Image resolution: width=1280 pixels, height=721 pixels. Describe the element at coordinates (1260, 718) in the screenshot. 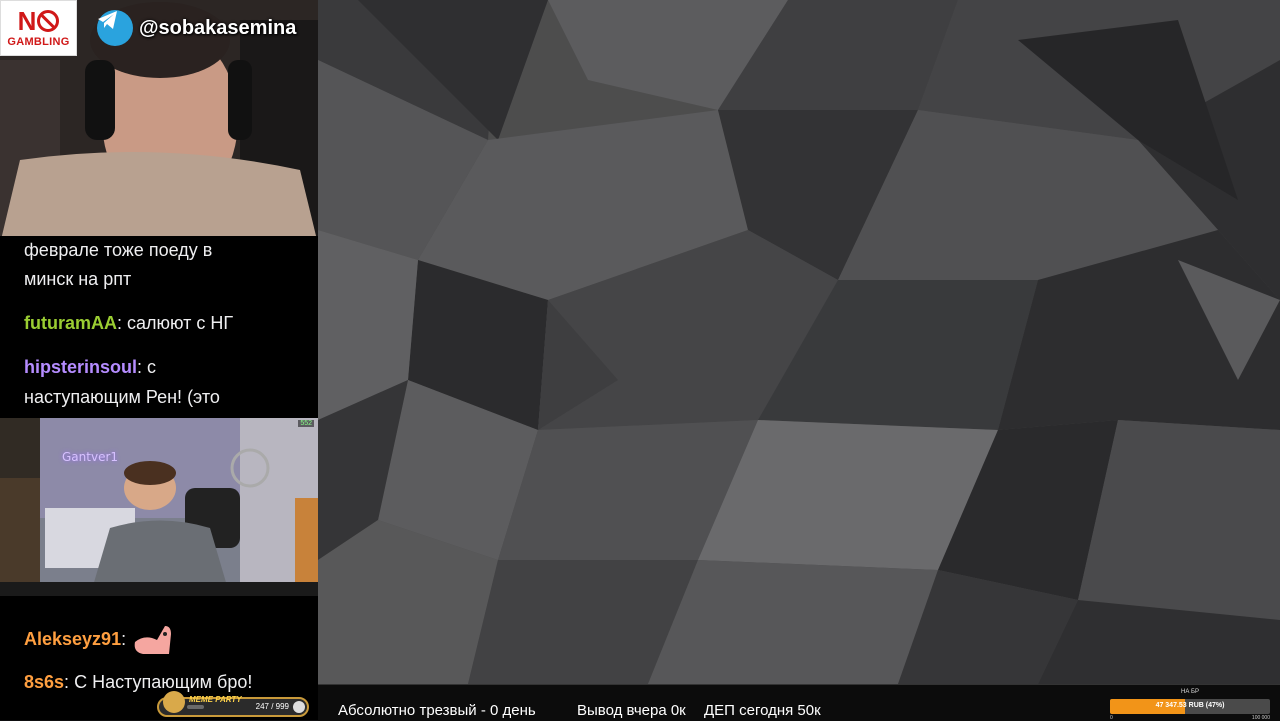

I see `goal-max: 100 000` at that location.